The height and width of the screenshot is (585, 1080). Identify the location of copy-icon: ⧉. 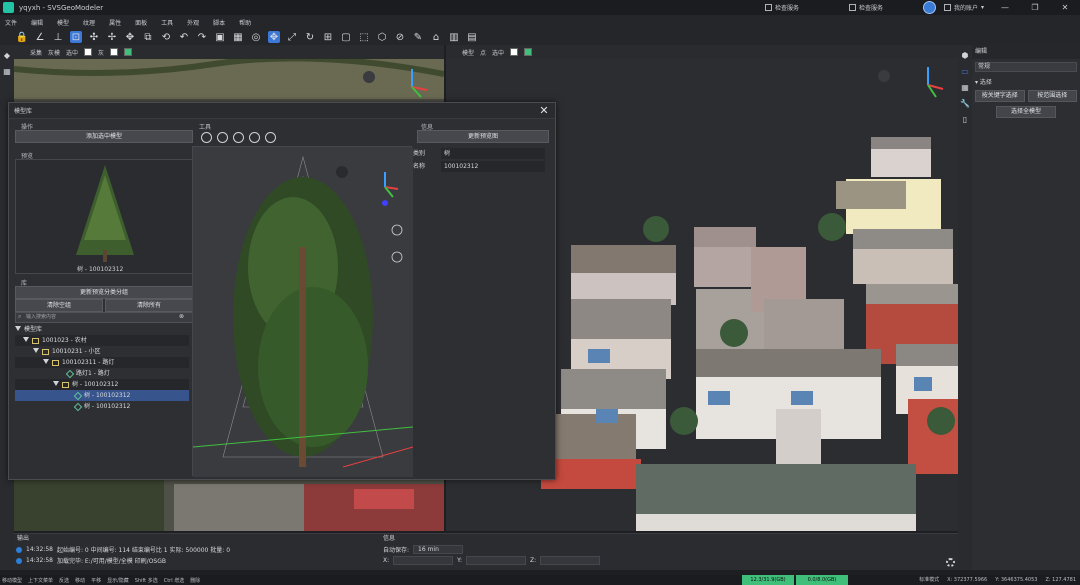
(148, 37).